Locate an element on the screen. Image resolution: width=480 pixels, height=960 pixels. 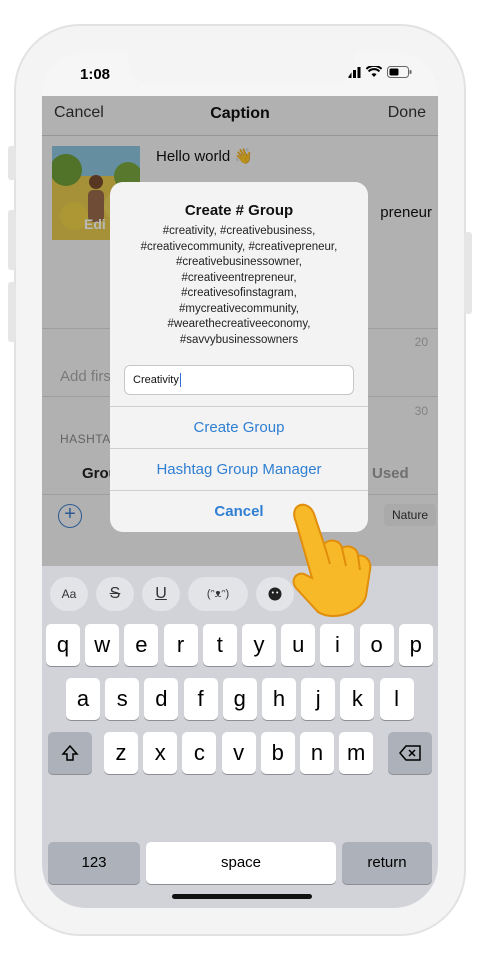
key-a: a is located at coordinates (83, 699).